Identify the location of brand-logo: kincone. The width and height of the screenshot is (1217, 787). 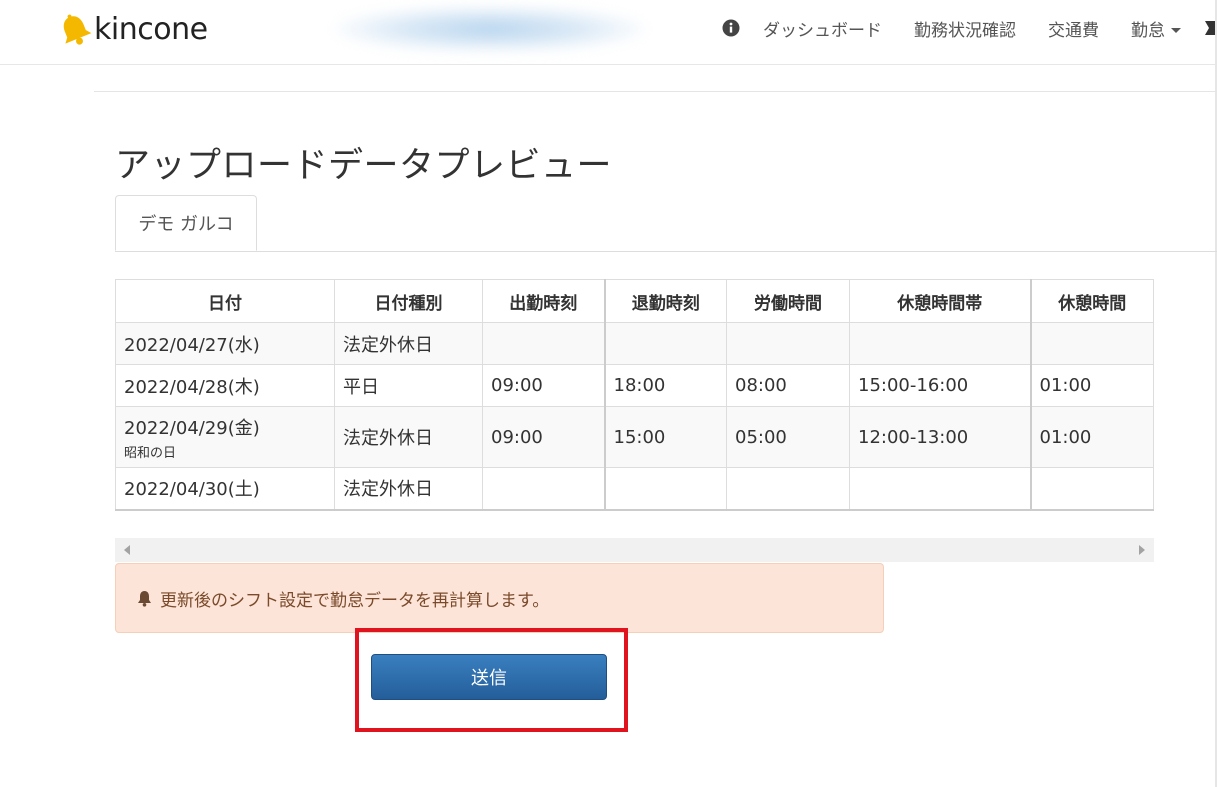
(133, 30).